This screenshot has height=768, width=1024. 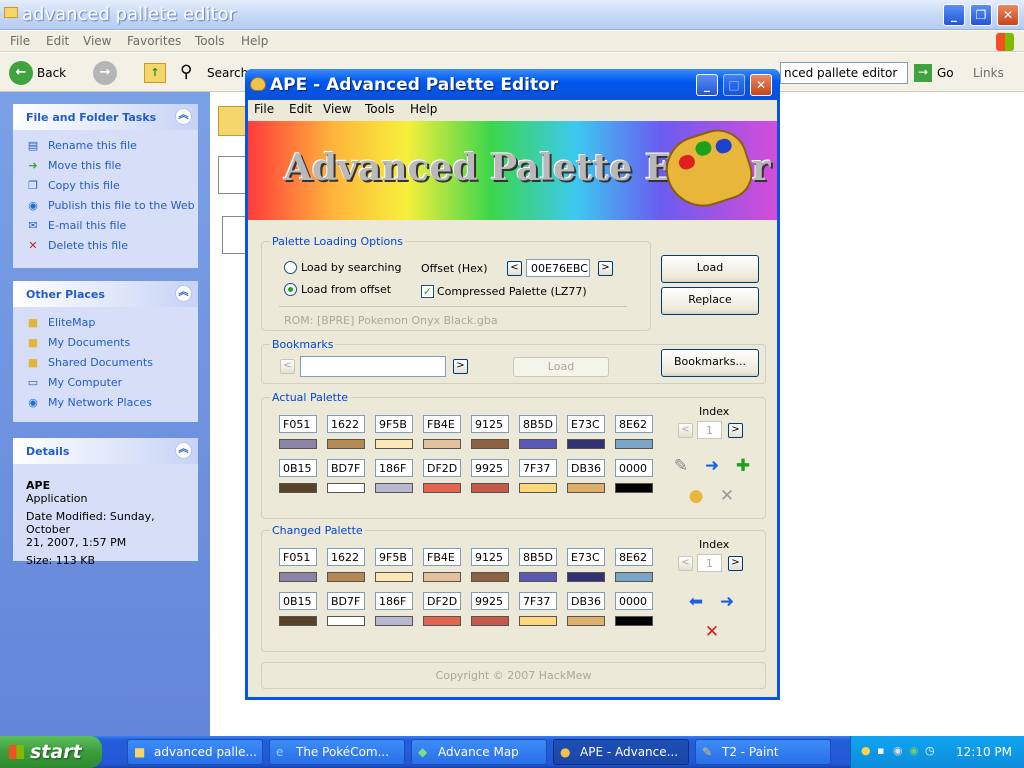 What do you see at coordinates (105, 294) in the screenshot?
I see `other-places-header: Other Places ︽` at bounding box center [105, 294].